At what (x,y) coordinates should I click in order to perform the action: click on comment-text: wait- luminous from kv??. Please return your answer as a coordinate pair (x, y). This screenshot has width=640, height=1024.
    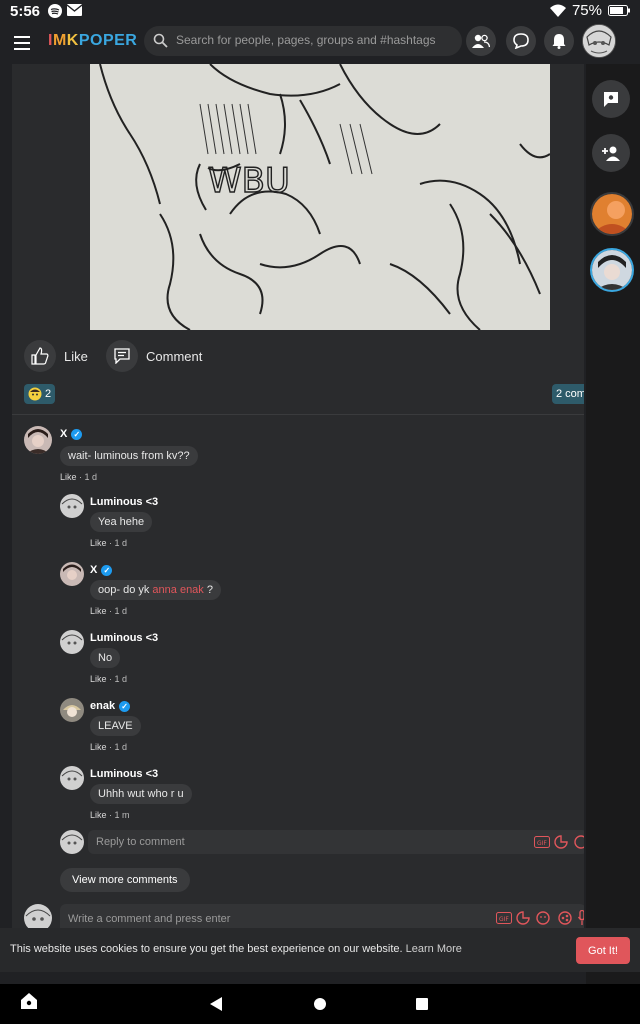
    Looking at the image, I should click on (129, 456).